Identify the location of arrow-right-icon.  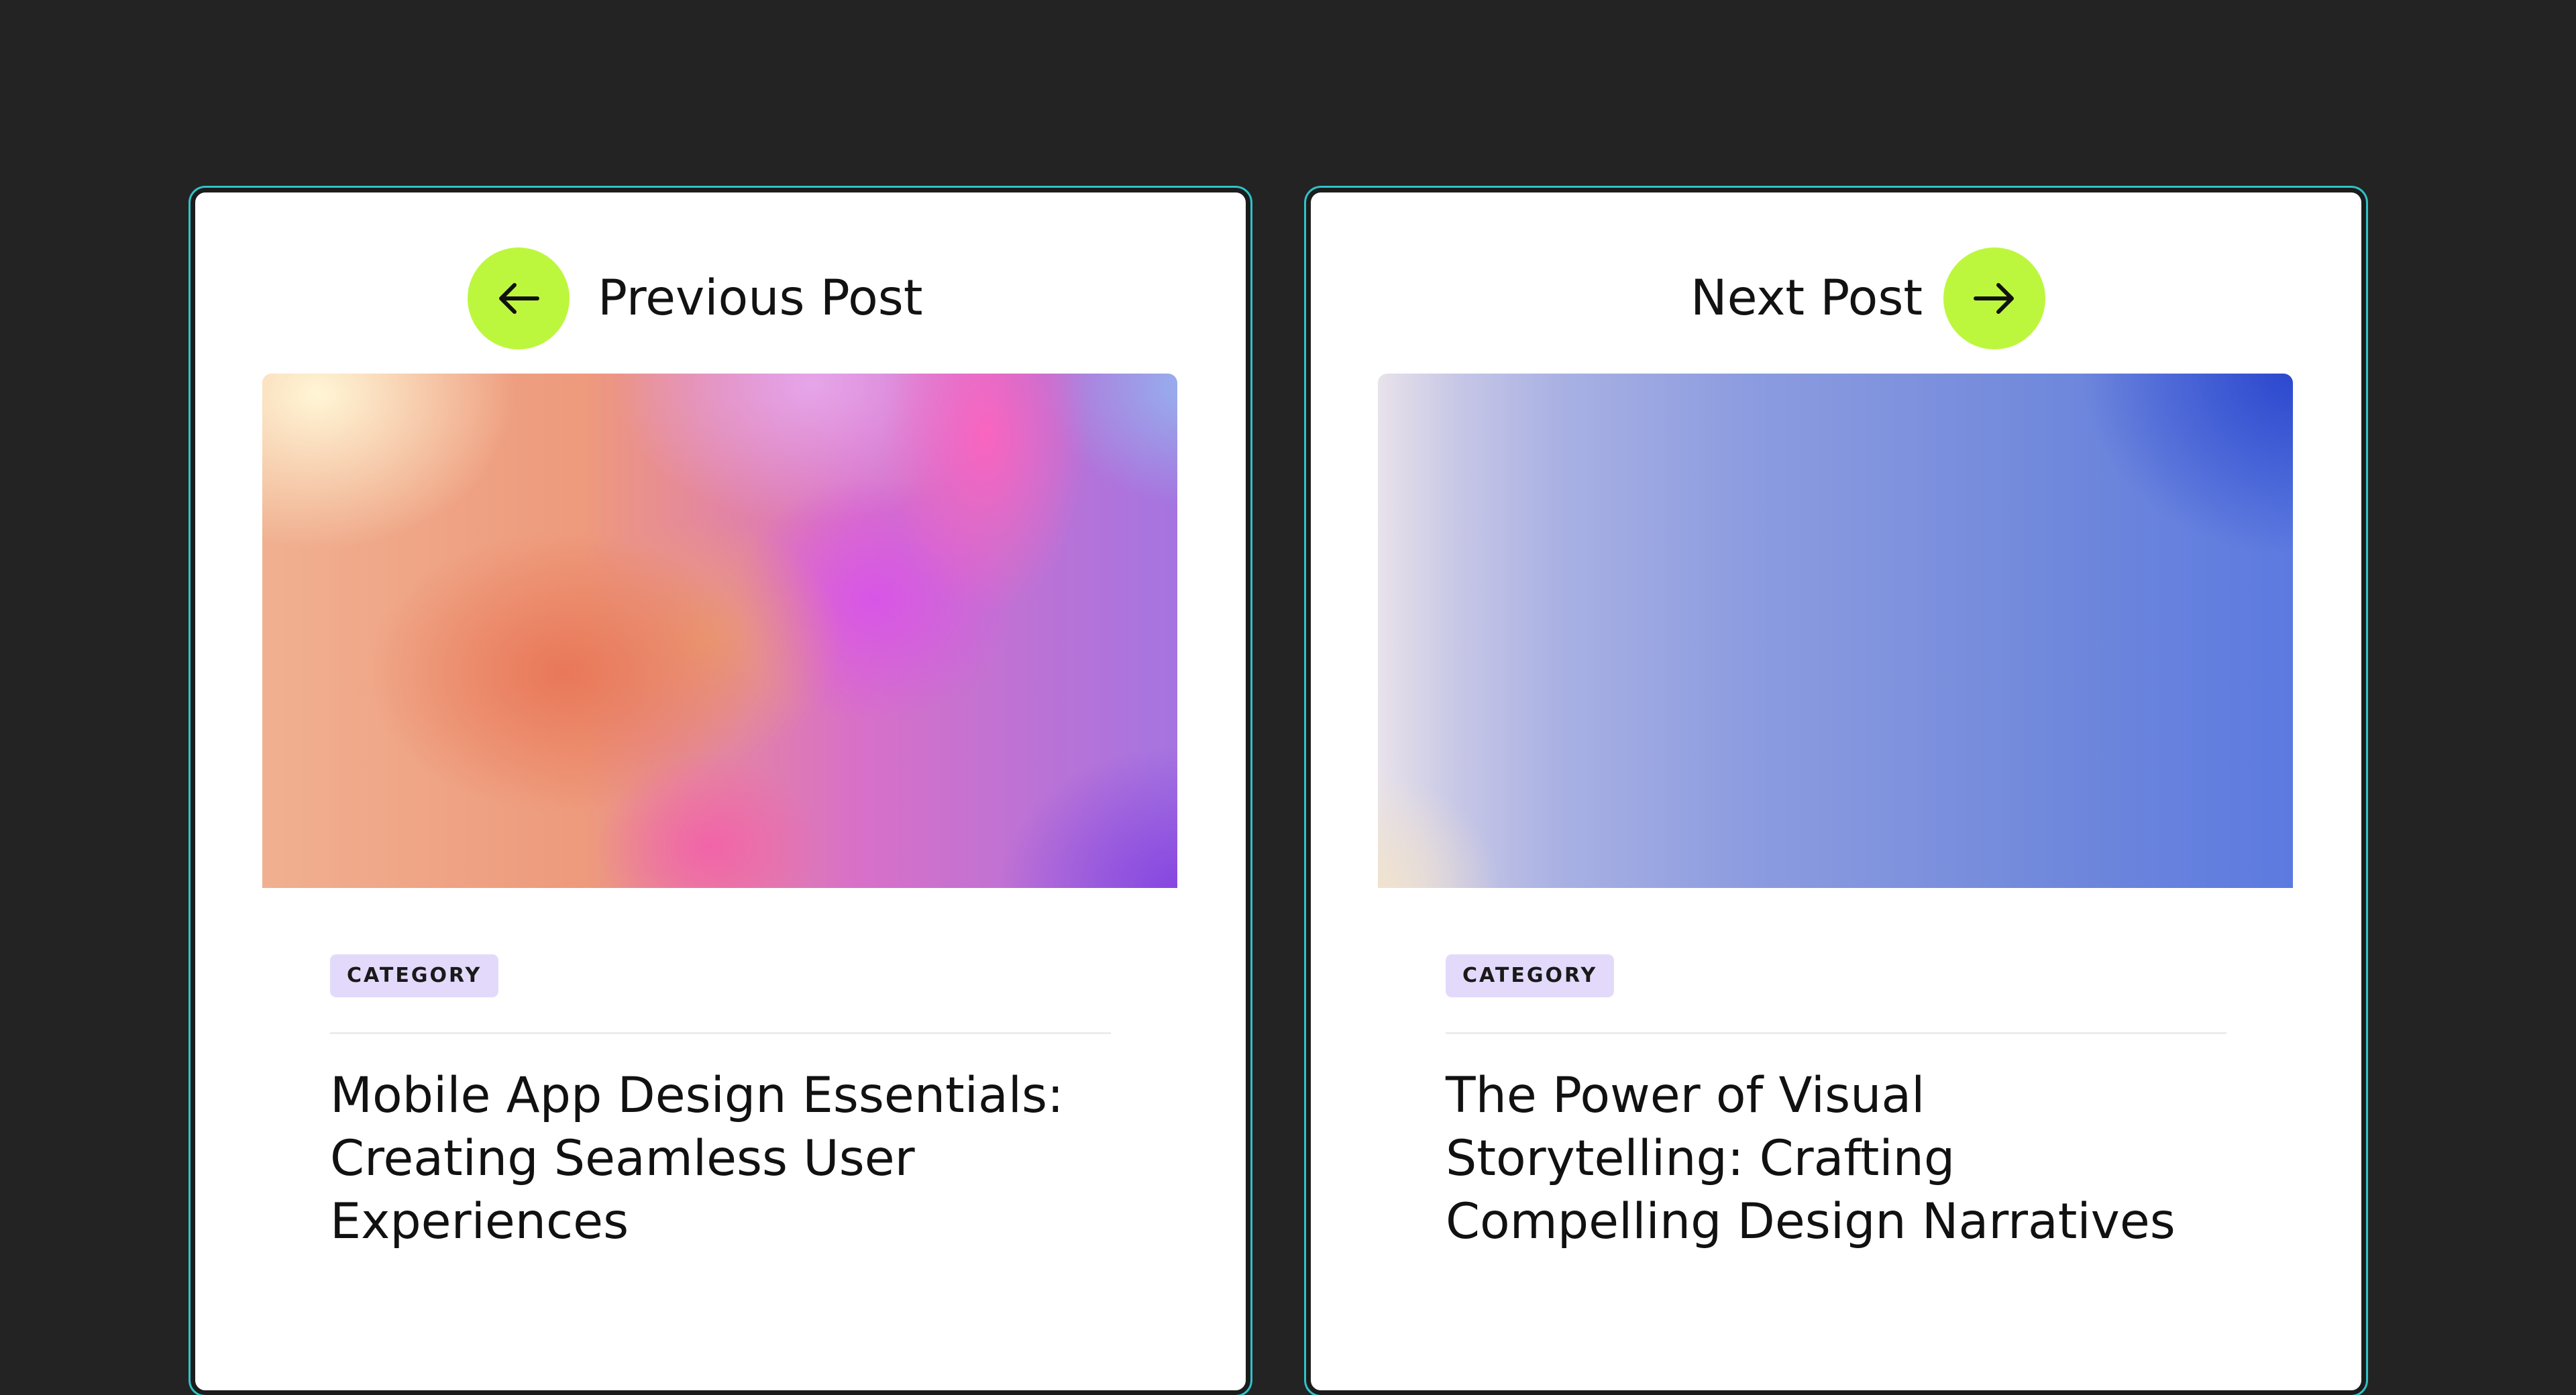
(1994, 298).